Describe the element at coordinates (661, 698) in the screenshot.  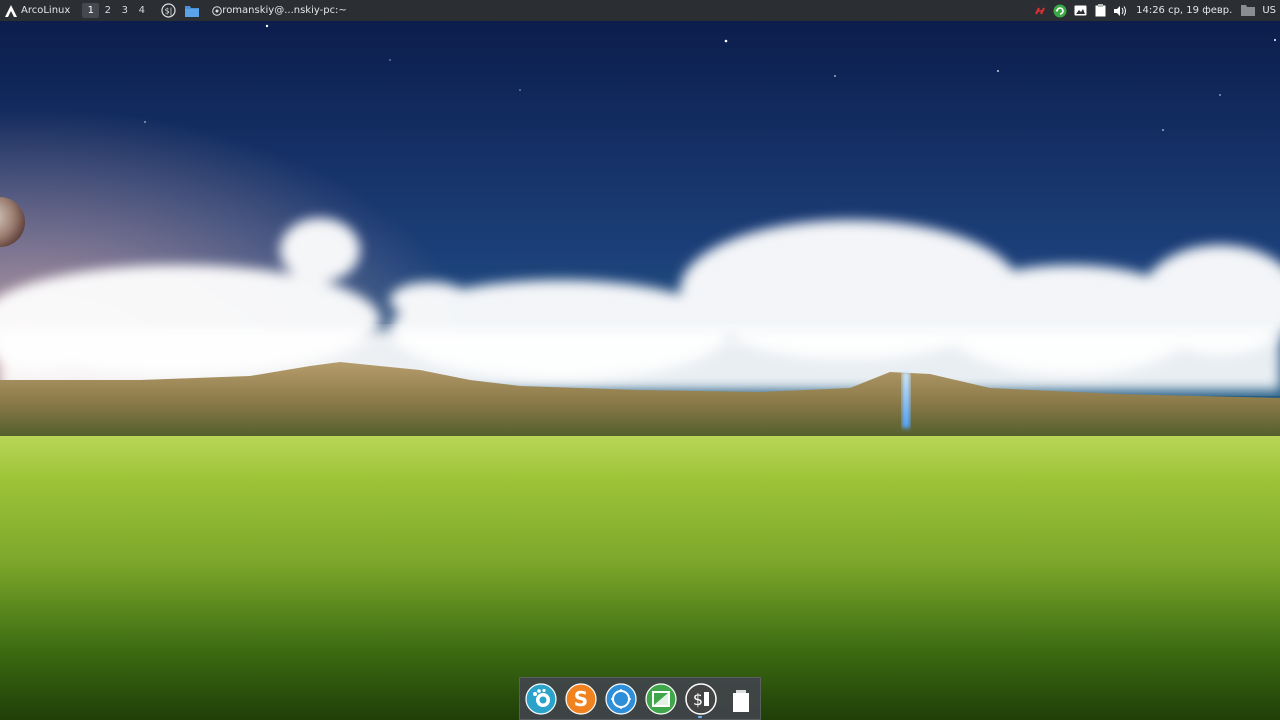
I see `system-monitor-icon` at that location.